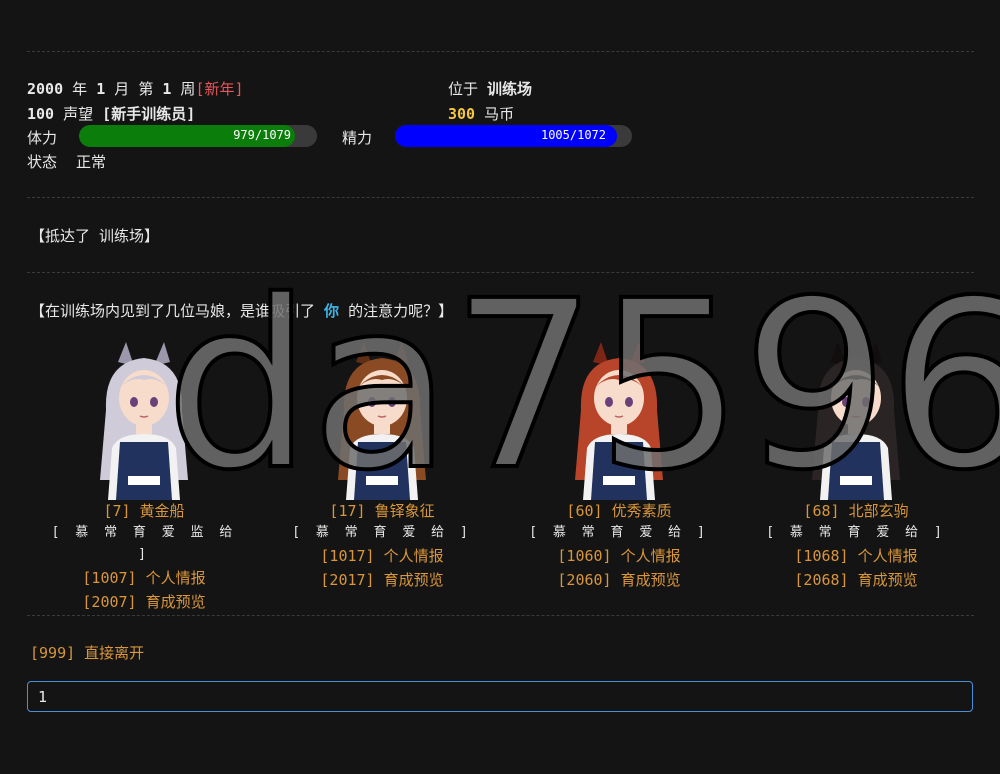 Image resolution: width=1000 pixels, height=774 pixels. What do you see at coordinates (146, 89) in the screenshot?
I see `week-prefix: 第` at bounding box center [146, 89].